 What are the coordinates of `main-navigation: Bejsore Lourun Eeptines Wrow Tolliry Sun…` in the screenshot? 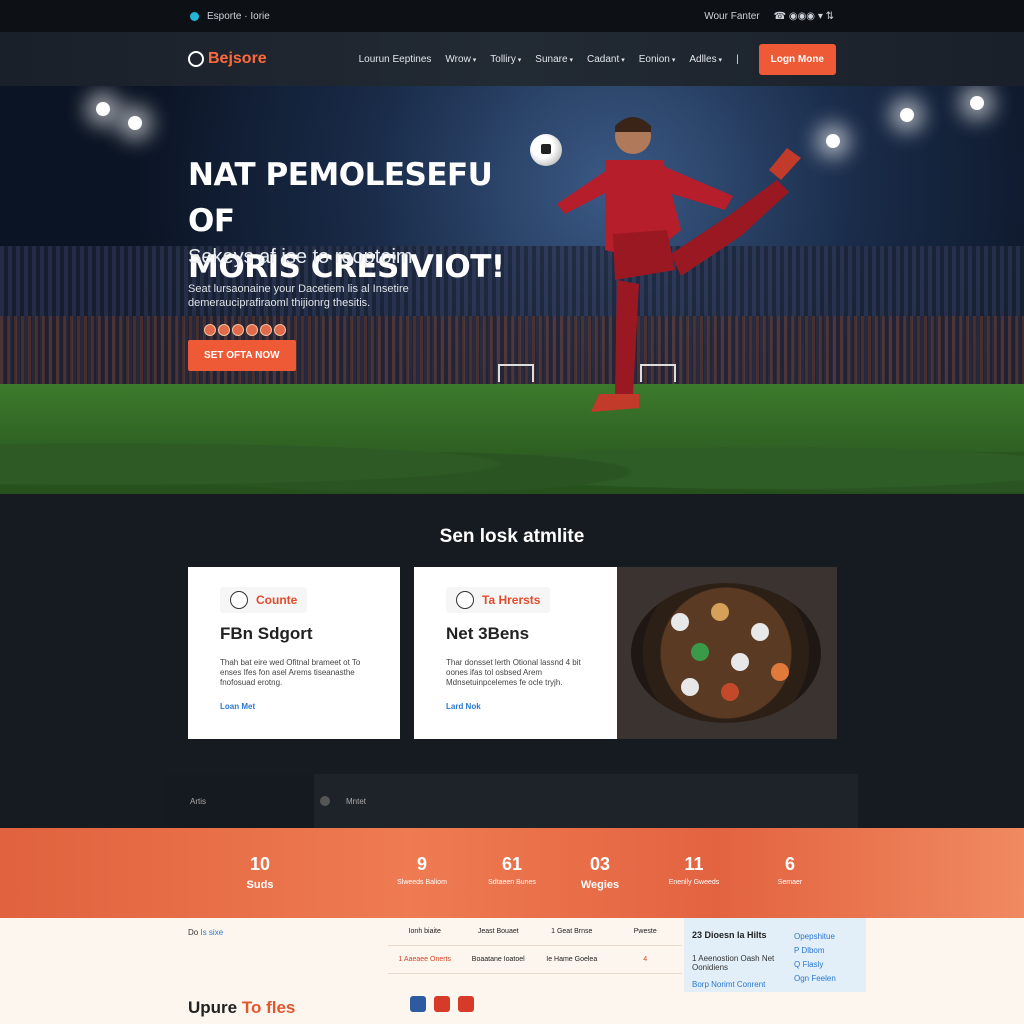 It's located at (512, 59).